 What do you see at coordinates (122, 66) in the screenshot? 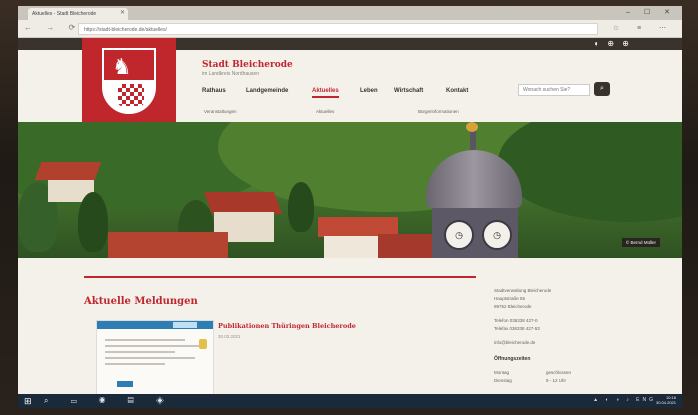
I see `lion-icon: ♞` at bounding box center [122, 66].